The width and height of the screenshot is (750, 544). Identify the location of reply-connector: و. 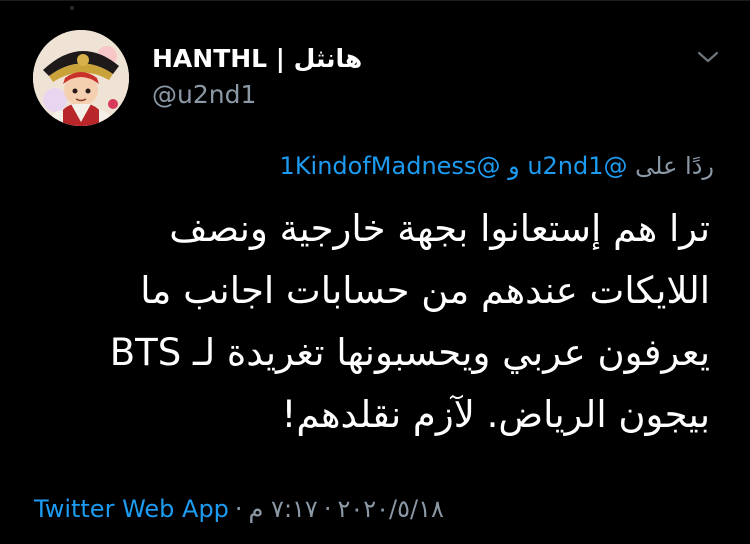
(514, 166).